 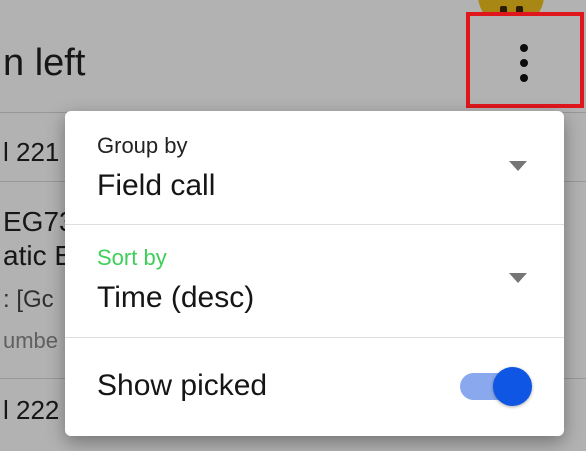 What do you see at coordinates (314, 337) in the screenshot?
I see `divider` at bounding box center [314, 337].